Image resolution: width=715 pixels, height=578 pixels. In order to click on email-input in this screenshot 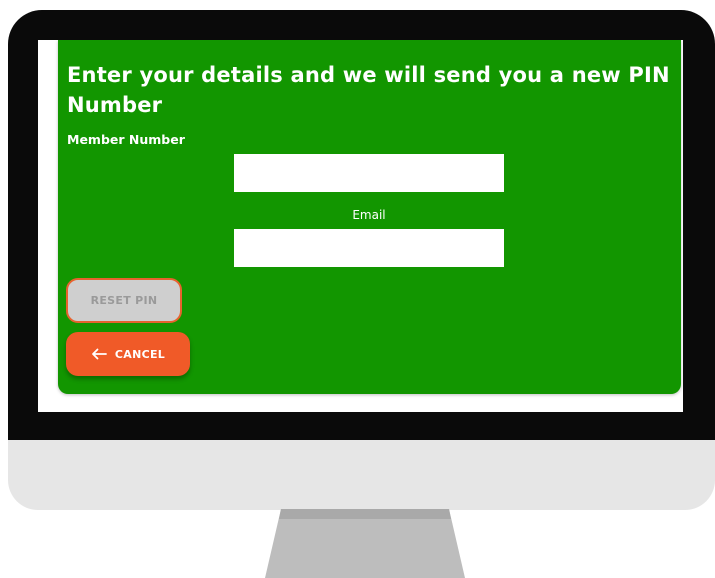, I will do `click(369, 248)`.